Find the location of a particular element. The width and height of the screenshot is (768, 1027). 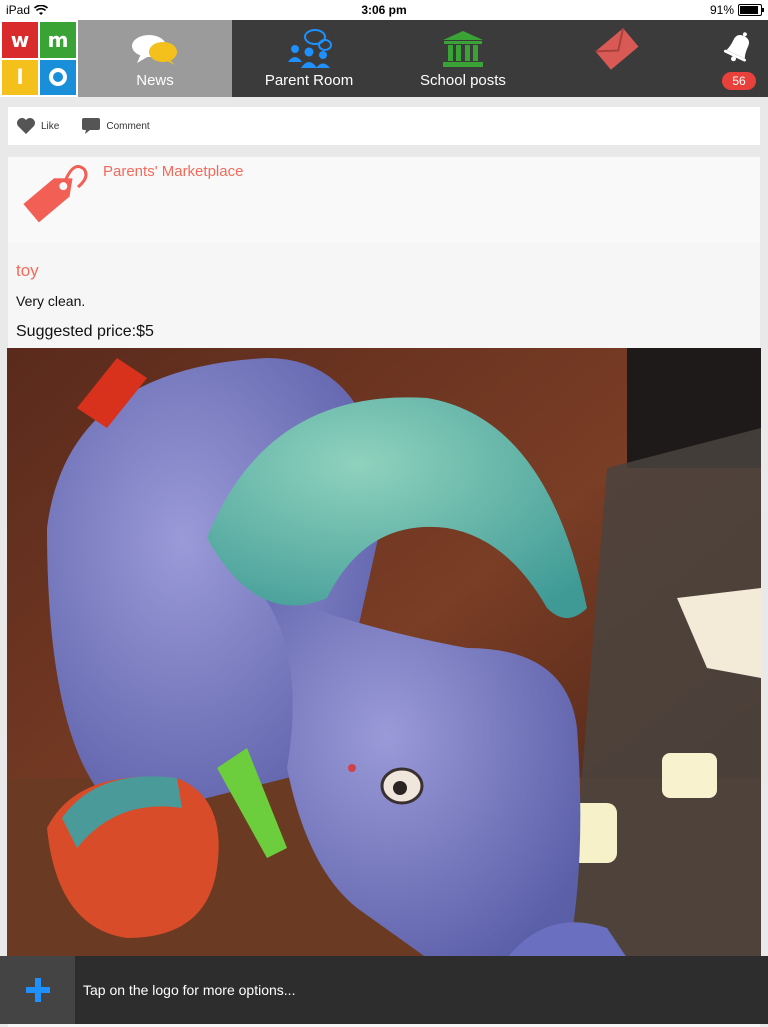

speech-bubble-icon is located at coordinates (91, 126).